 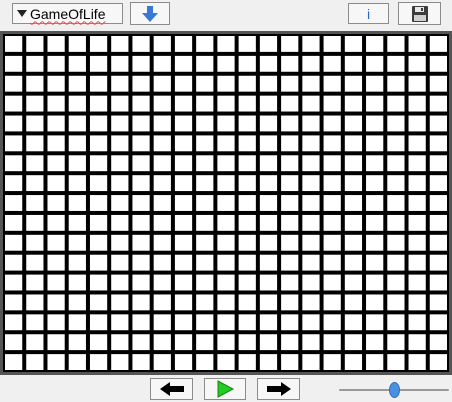 What do you see at coordinates (22, 13) in the screenshot?
I see `dropdown-triangle-icon` at bounding box center [22, 13].